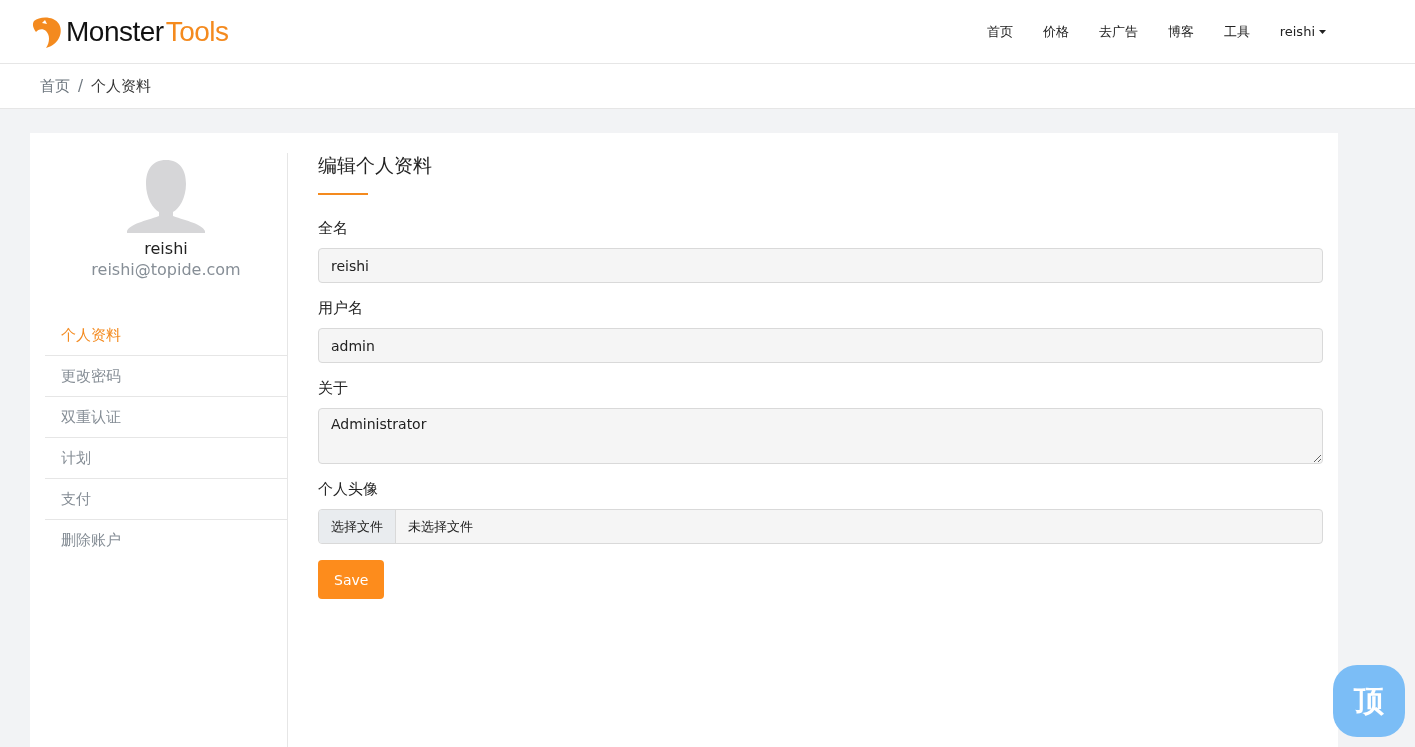 This screenshot has width=1415, height=747. I want to click on breadcrumb-current: 个人资料, so click(121, 86).